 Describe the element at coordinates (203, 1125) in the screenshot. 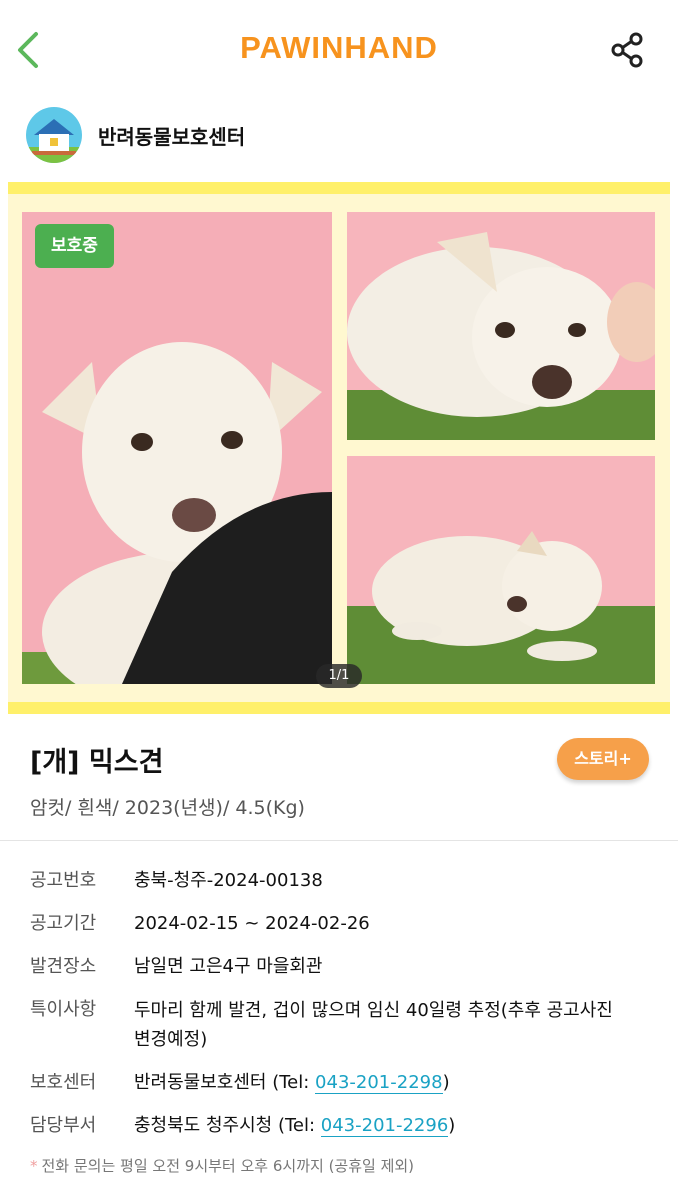

I see `department-name: 충청북도 청주시청` at that location.